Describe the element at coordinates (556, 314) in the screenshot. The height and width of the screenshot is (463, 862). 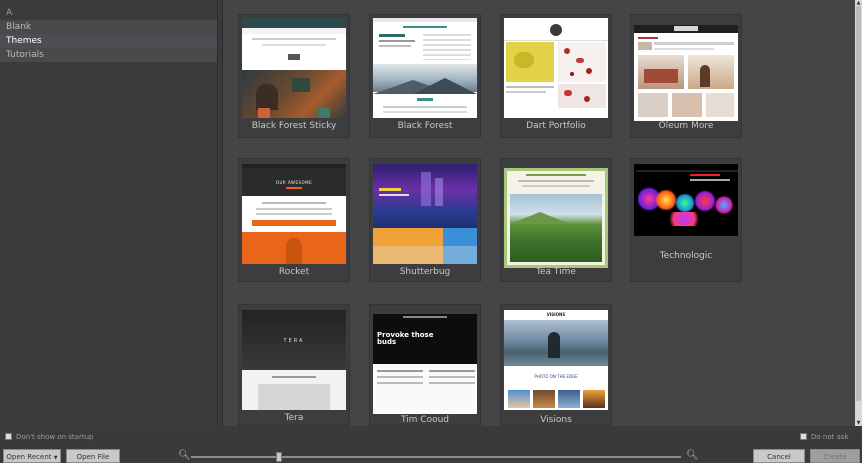
I see `visions-banner: VISIONS` at that location.